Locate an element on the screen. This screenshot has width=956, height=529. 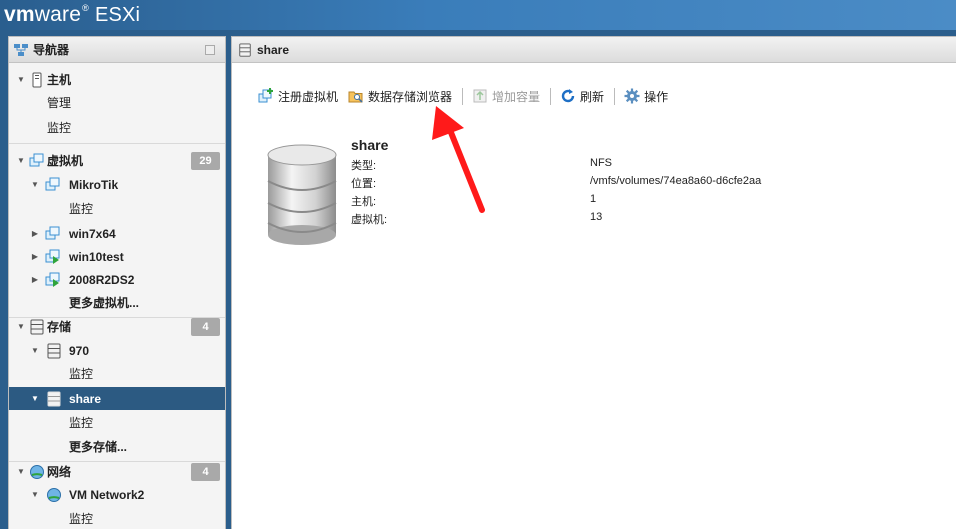
page-title: share is located at coordinates (273, 49).